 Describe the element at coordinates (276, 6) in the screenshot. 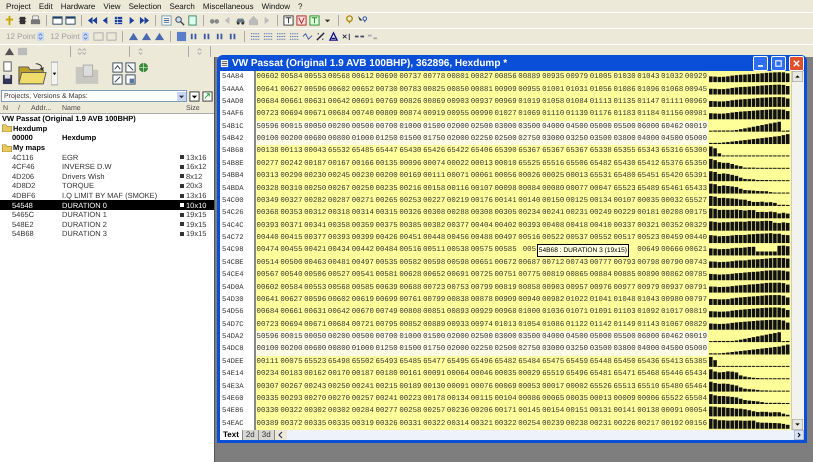

I see `menu-item: Window` at that location.